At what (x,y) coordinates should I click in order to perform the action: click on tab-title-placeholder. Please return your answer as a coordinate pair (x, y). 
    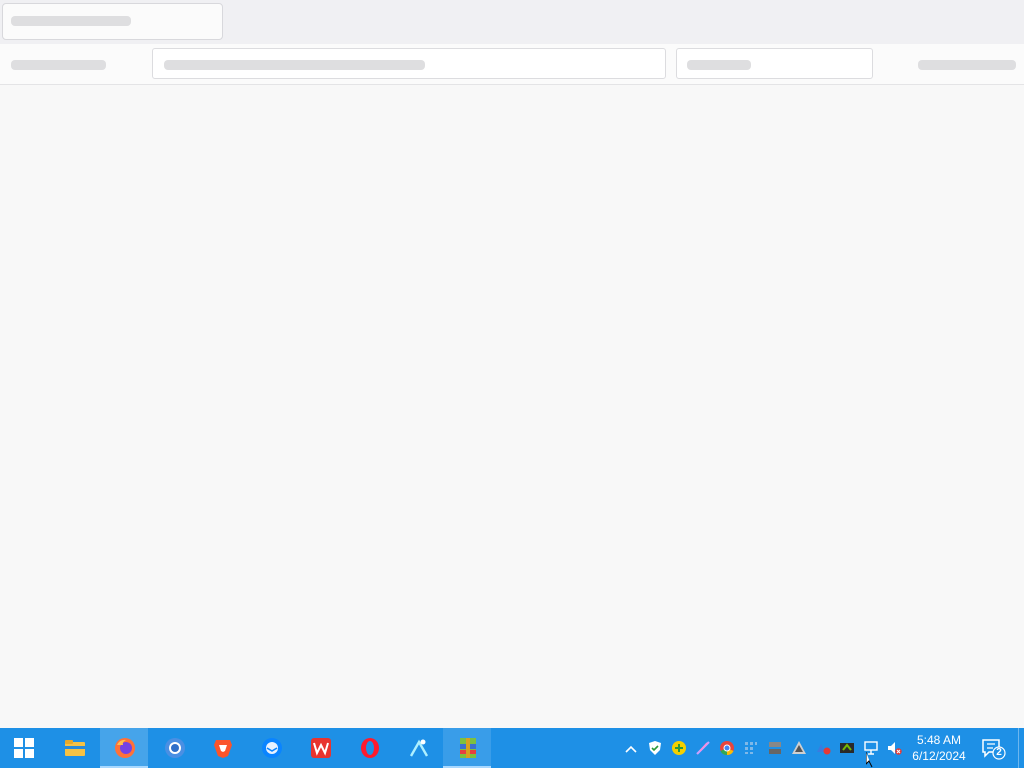
    Looking at the image, I should click on (71, 21).